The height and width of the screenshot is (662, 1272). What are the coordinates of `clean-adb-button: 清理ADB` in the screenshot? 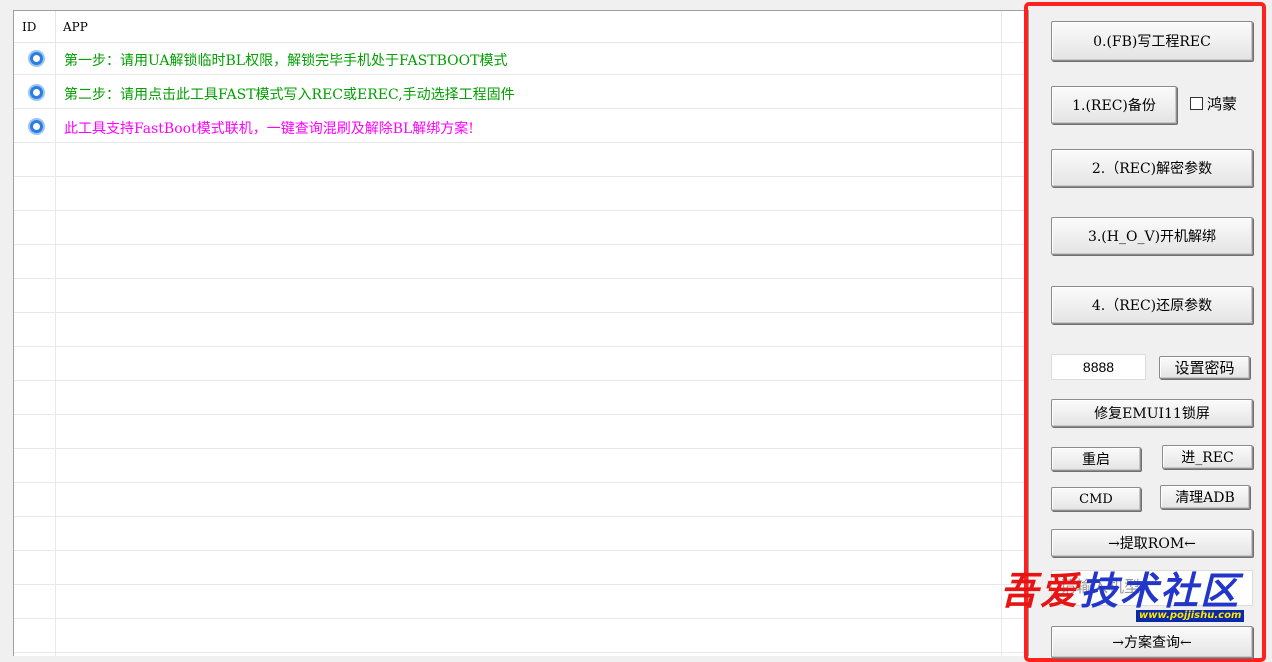 It's located at (1205, 497).